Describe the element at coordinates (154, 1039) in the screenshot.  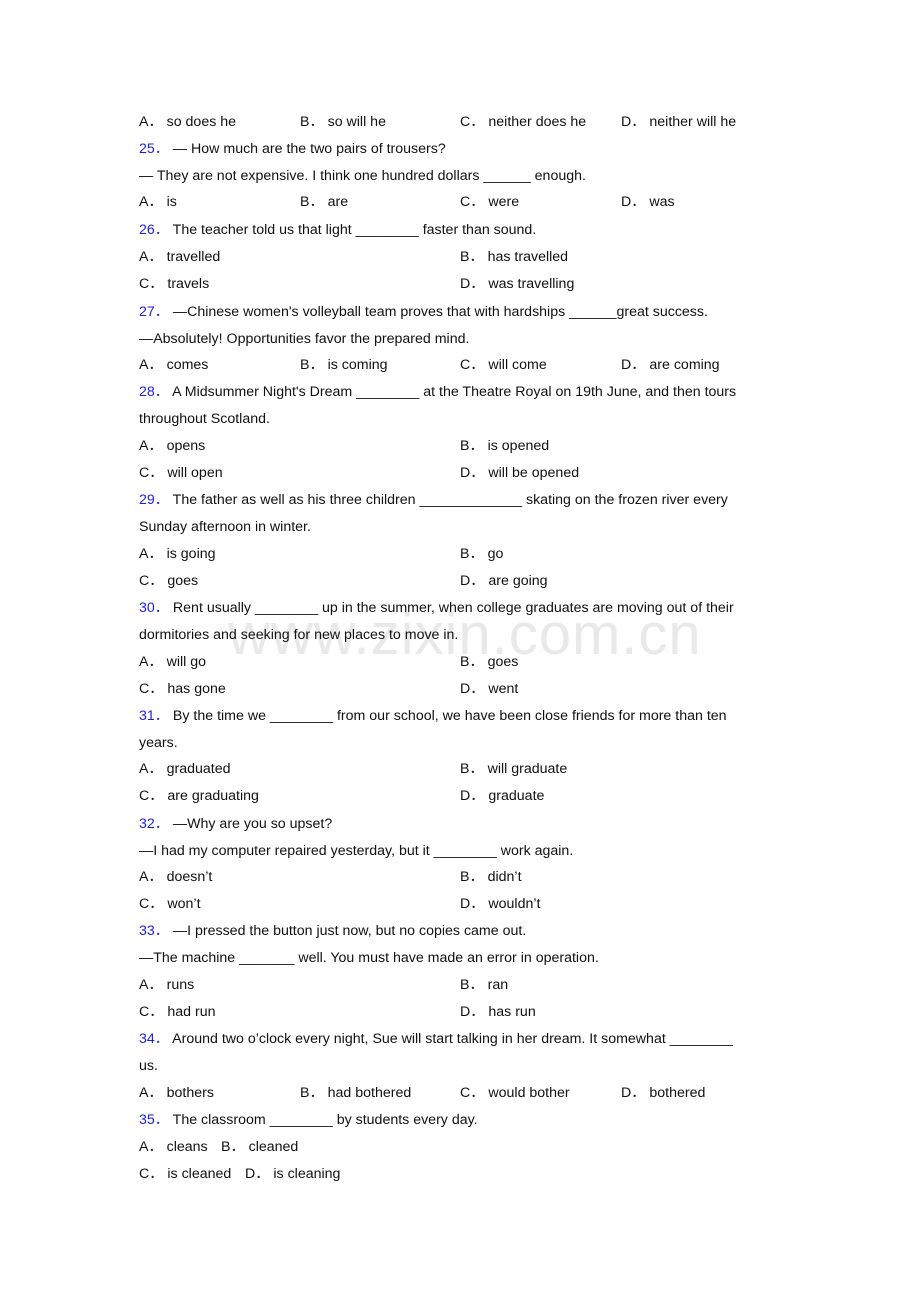
I see `question-number: 34．` at that location.